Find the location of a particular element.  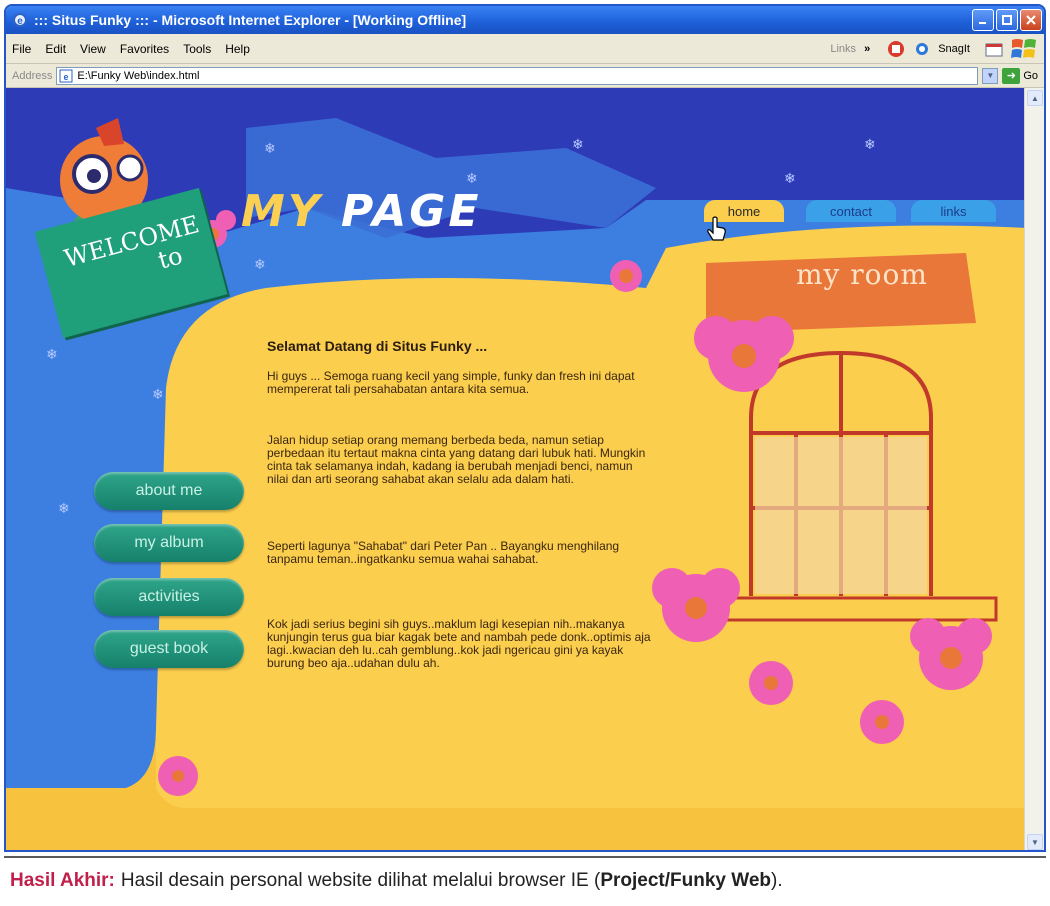

scroll-up-button: ▲ is located at coordinates (1035, 98).